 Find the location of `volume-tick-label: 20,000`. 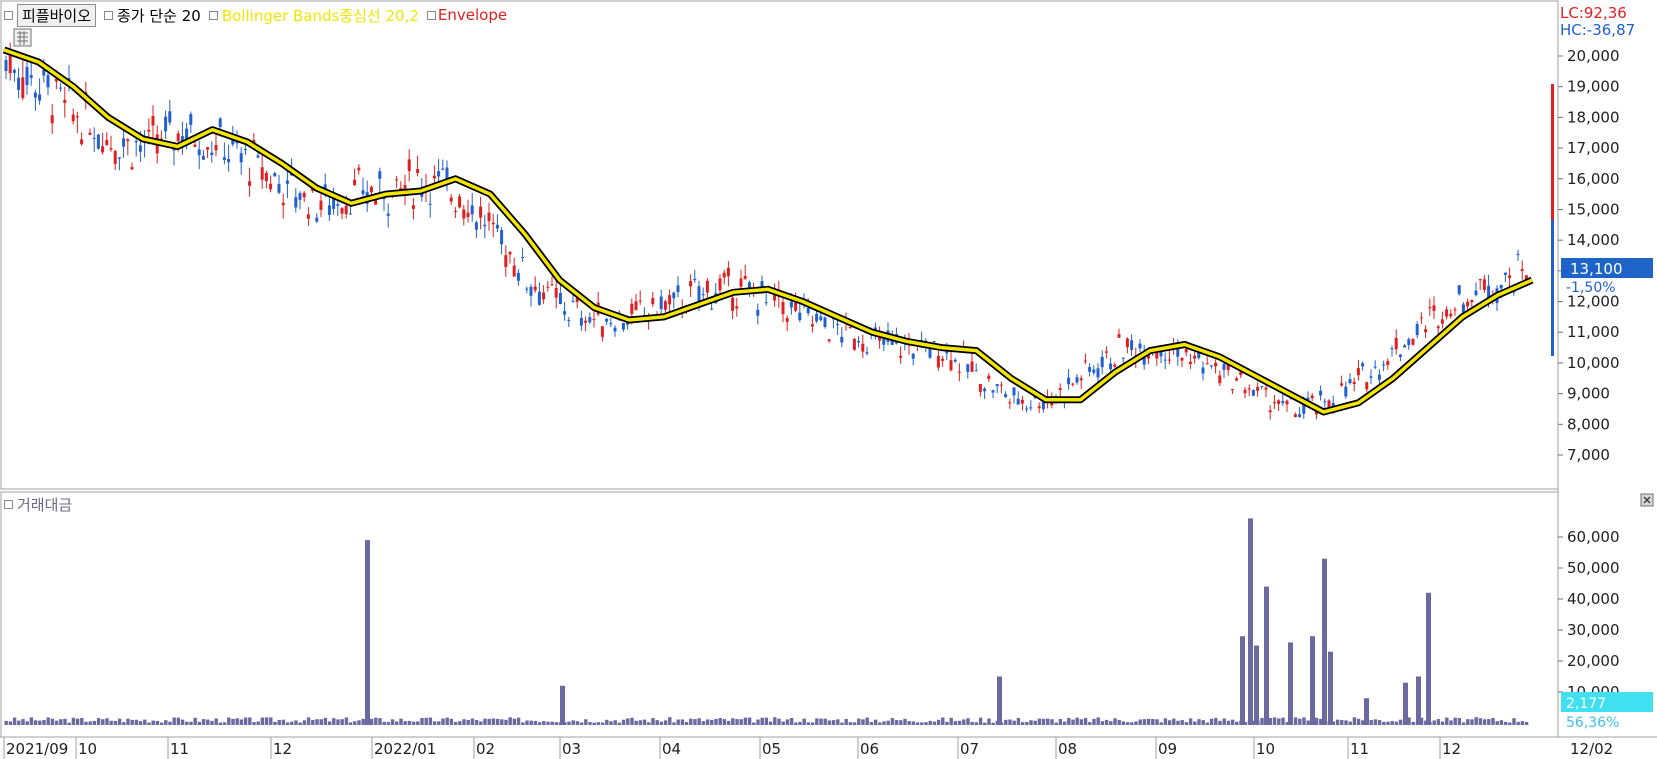

volume-tick-label: 20,000 is located at coordinates (1593, 661).